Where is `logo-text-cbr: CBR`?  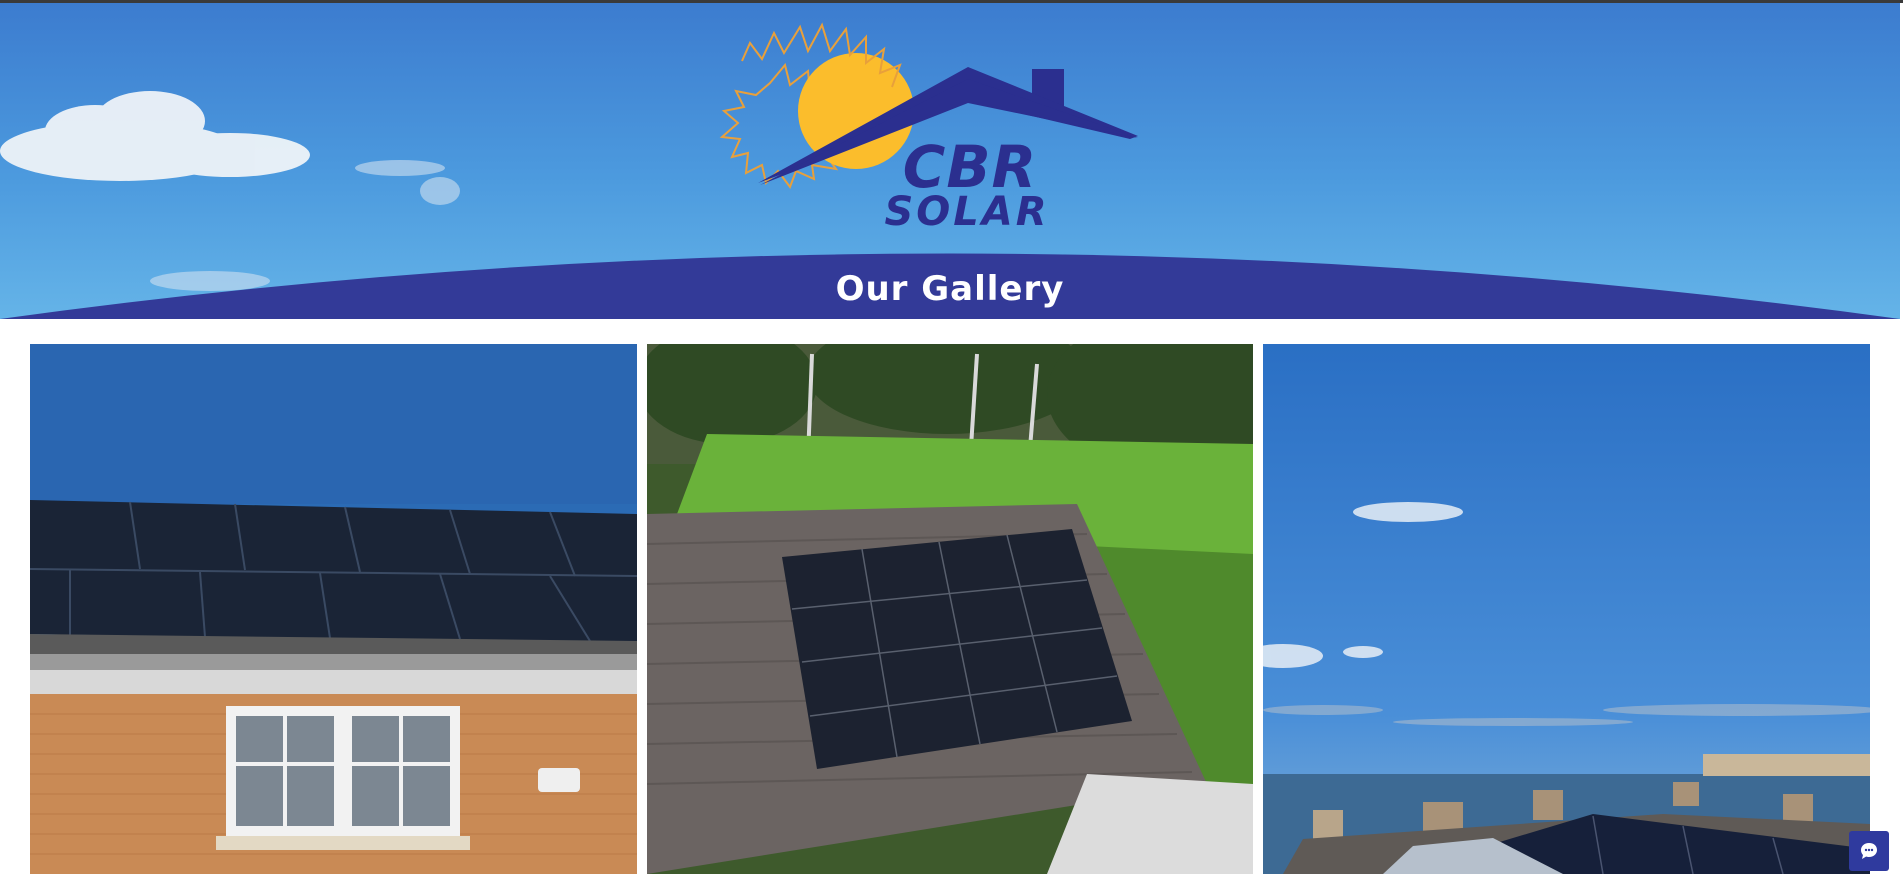 logo-text-cbr: CBR is located at coordinates (970, 167).